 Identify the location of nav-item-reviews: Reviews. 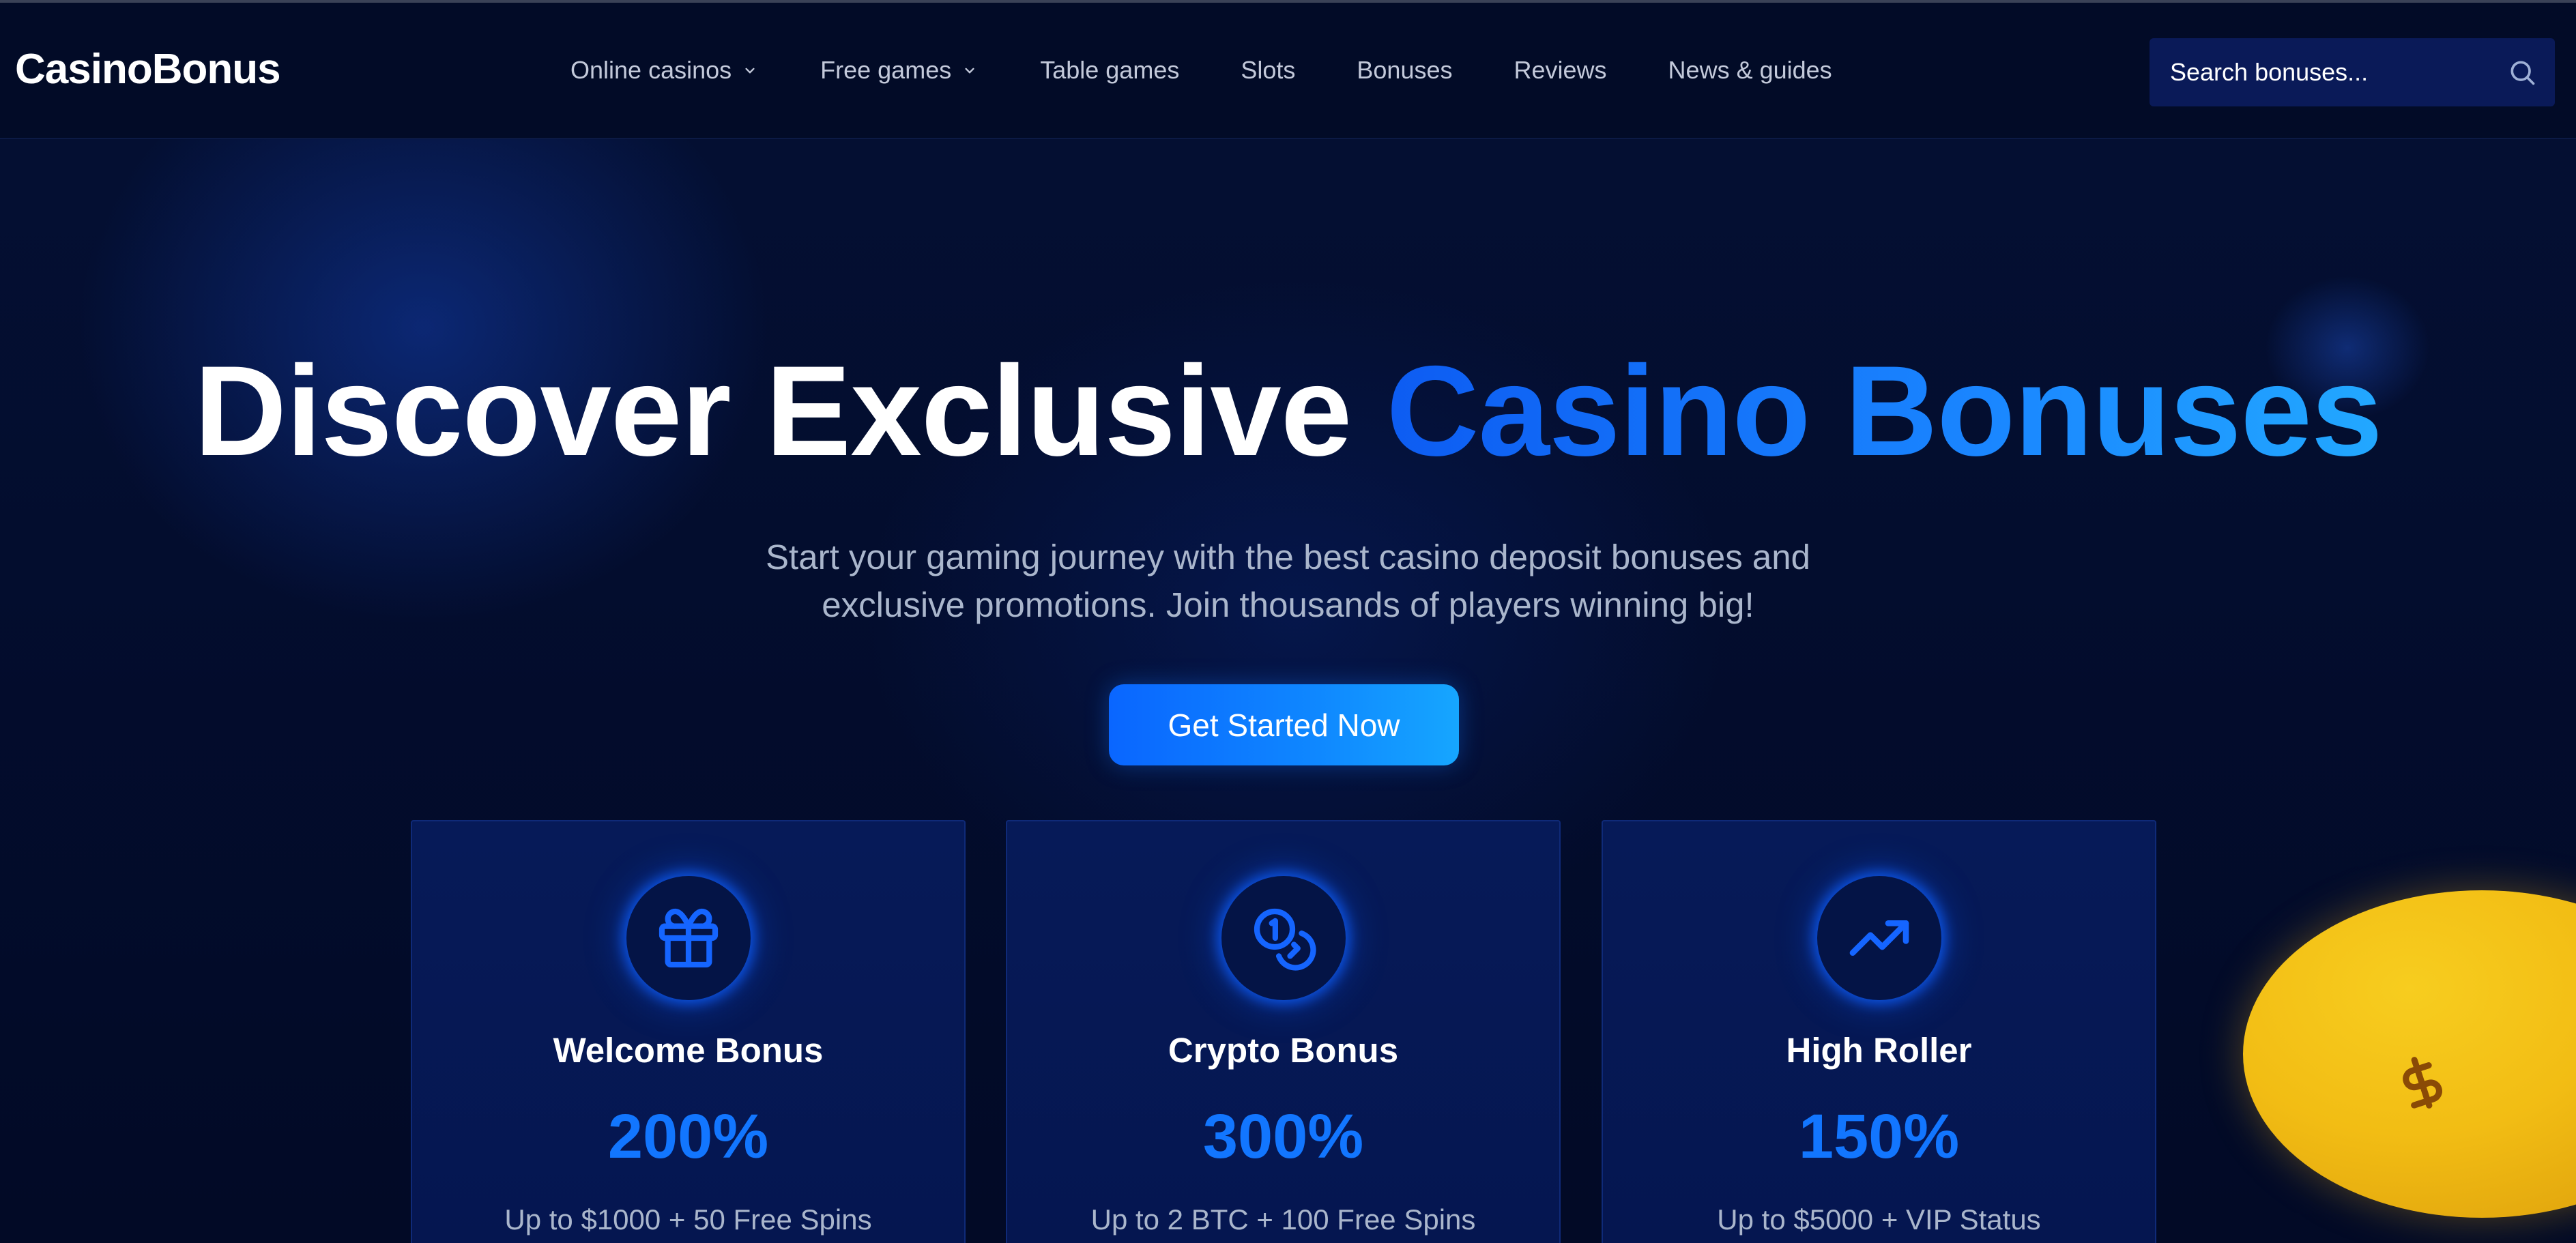
(1560, 70).